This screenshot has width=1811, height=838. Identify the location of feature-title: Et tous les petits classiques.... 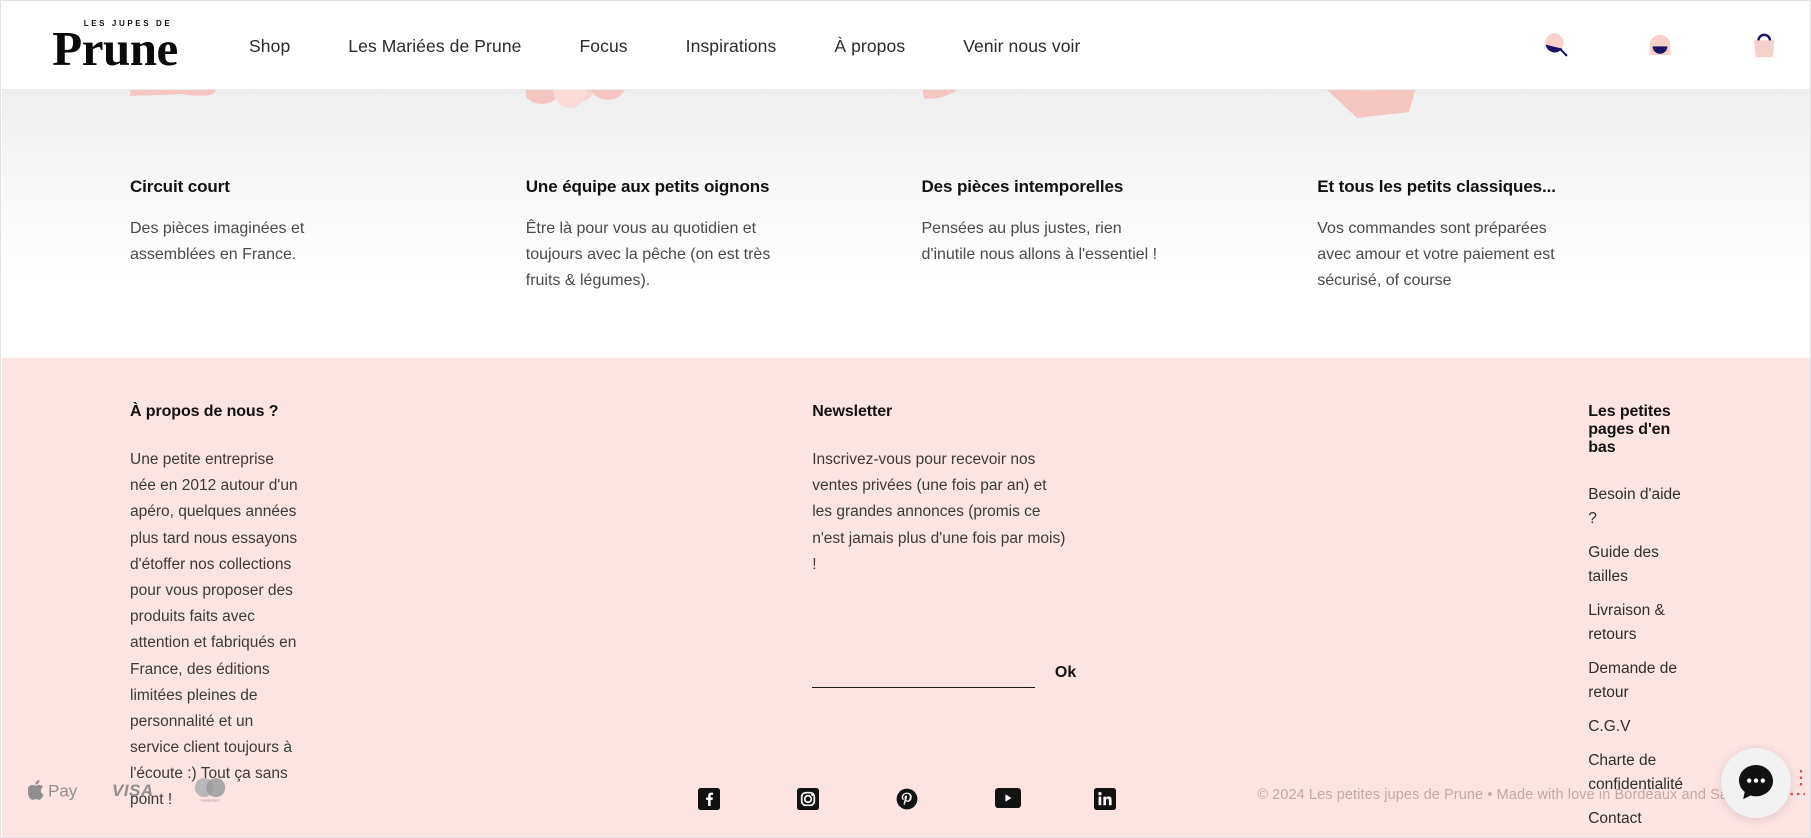
(1436, 186).